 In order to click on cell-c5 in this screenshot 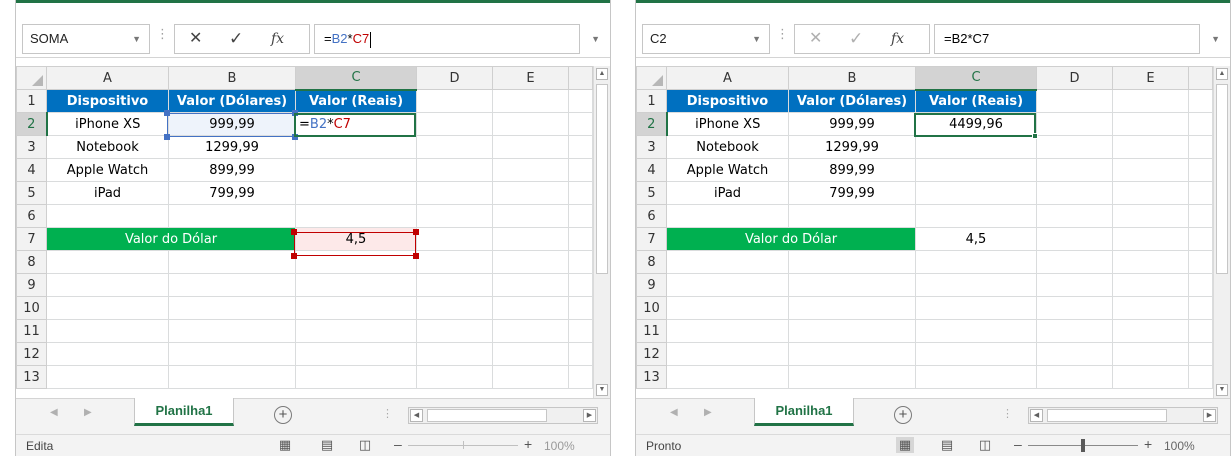, I will do `click(976, 193)`.